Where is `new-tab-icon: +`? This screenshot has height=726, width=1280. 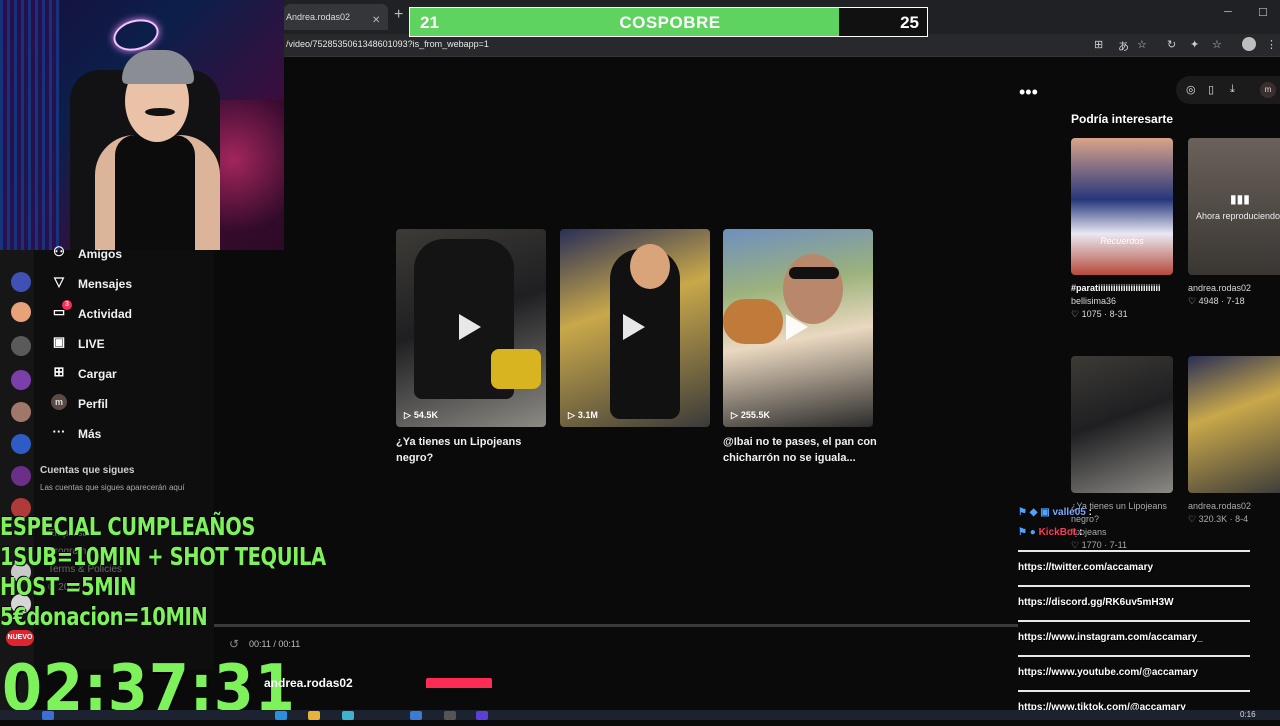 new-tab-icon: + is located at coordinates (398, 15).